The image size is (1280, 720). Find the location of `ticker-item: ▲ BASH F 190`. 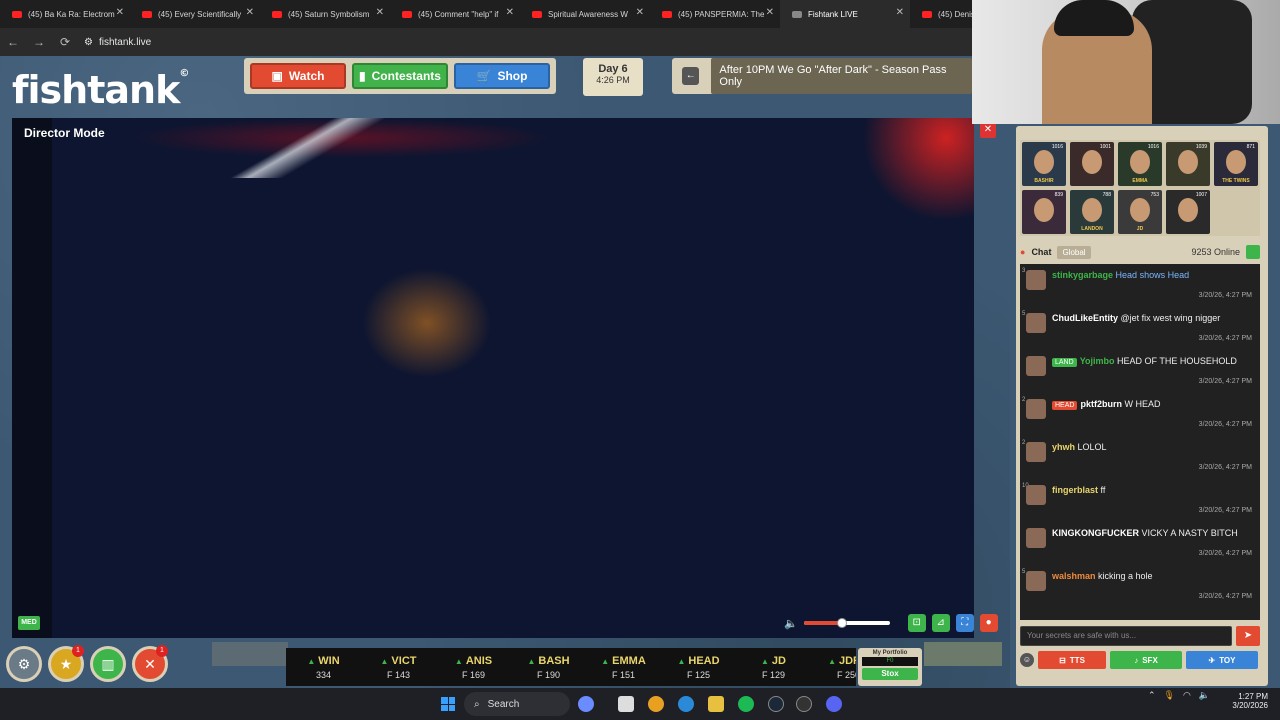

ticker-item: ▲ BASH F 190 is located at coordinates (548, 667).